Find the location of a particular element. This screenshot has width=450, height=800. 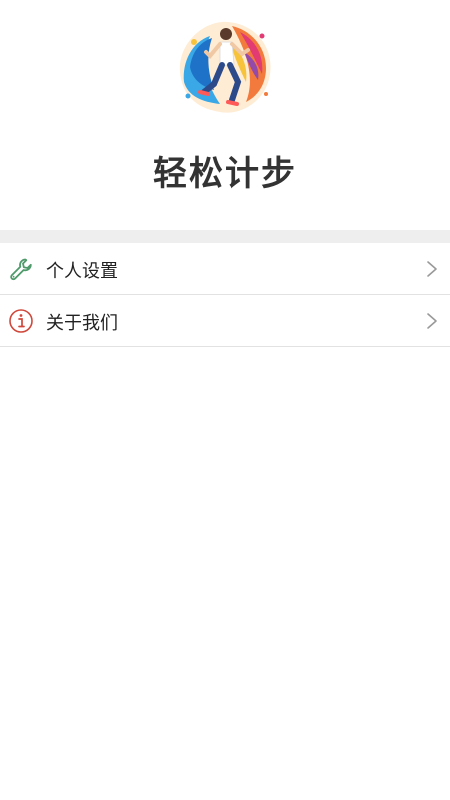

menu-item-label: 个人设置 is located at coordinates (82, 271).